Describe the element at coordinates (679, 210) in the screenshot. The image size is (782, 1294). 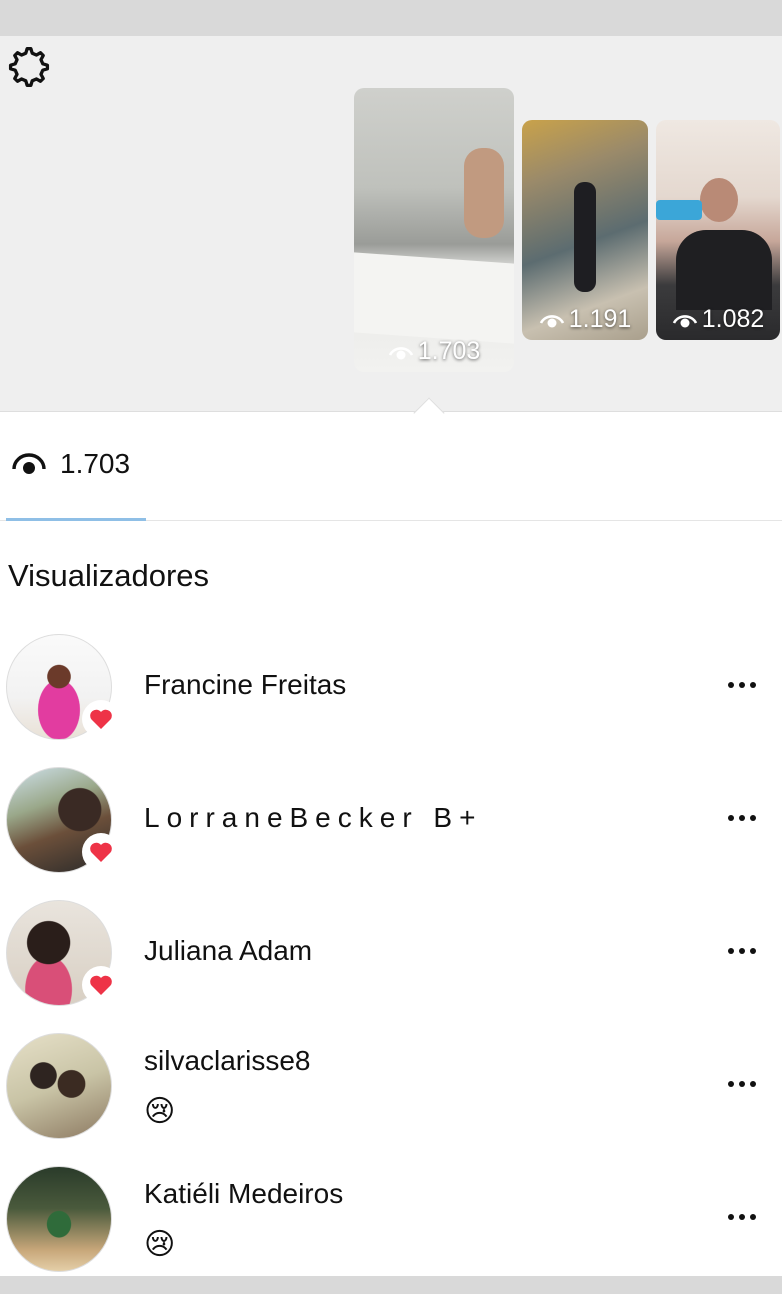
I see `story-image-bottle` at that location.